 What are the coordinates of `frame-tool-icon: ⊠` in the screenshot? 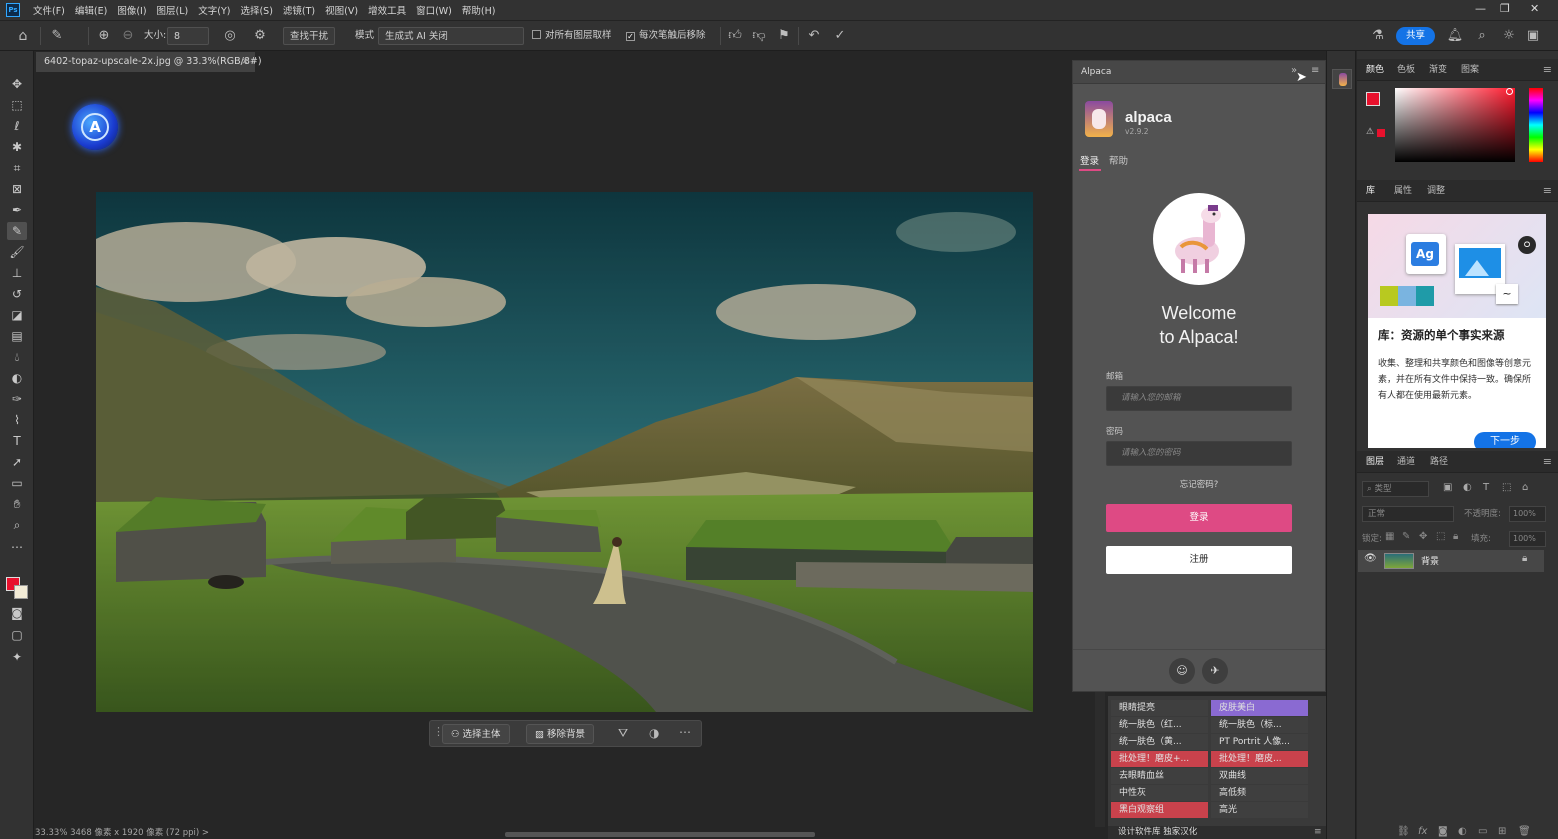 It's located at (17, 189).